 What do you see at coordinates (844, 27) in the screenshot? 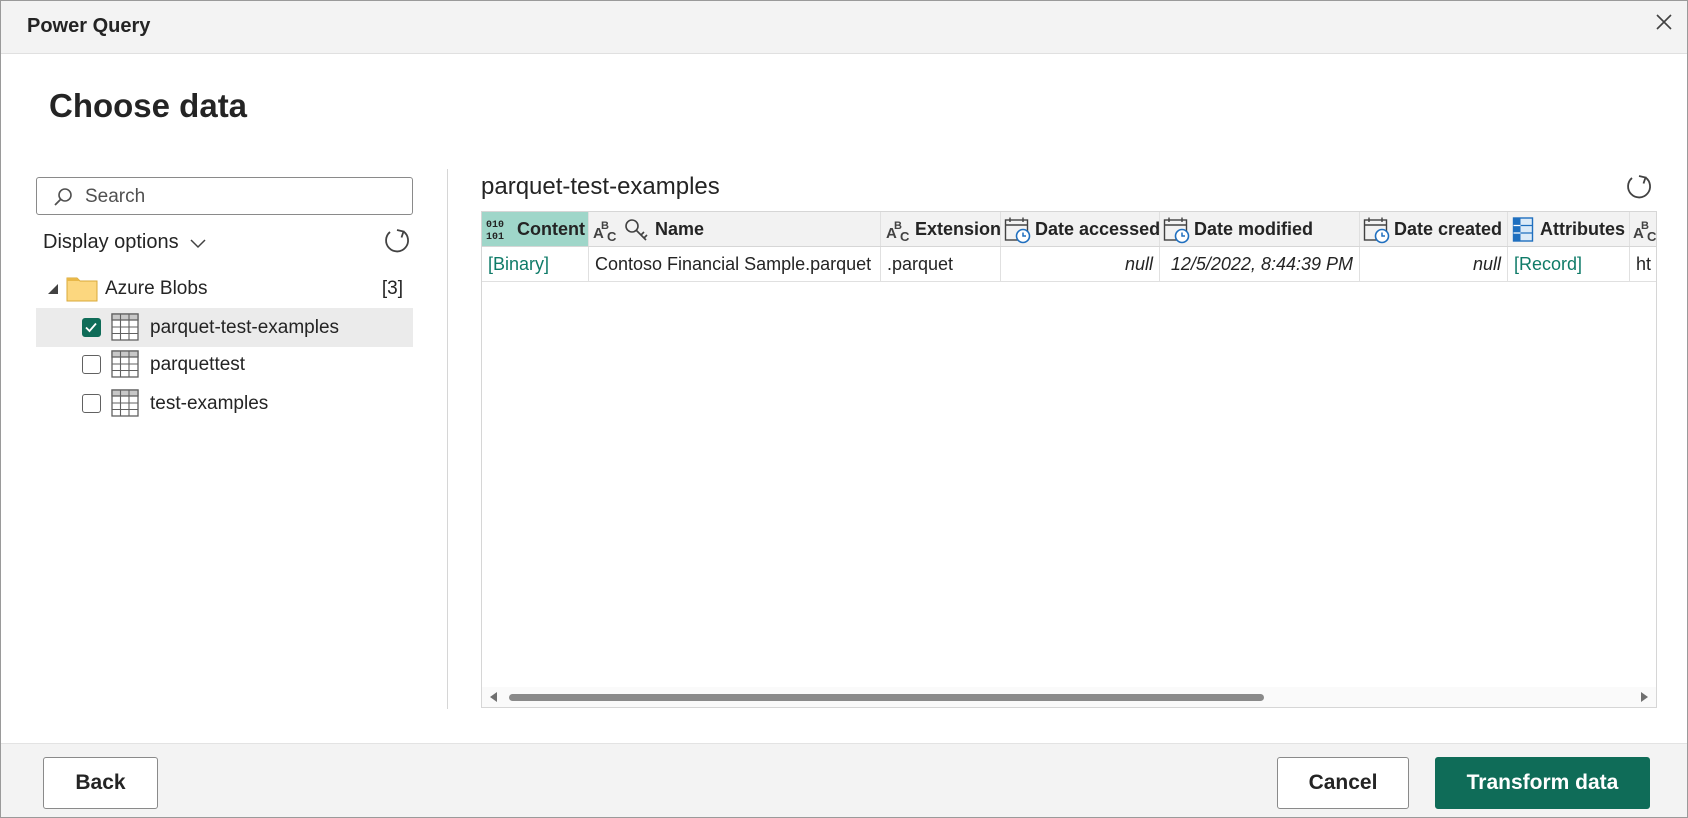
I see `title-bar: Power Query` at bounding box center [844, 27].